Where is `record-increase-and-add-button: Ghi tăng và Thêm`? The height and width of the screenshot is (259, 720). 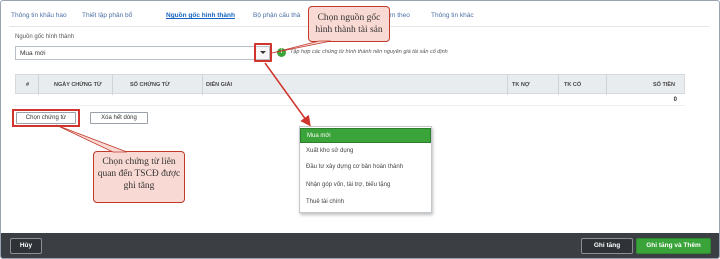 record-increase-and-add-button: Ghi tăng và Thêm is located at coordinates (673, 246).